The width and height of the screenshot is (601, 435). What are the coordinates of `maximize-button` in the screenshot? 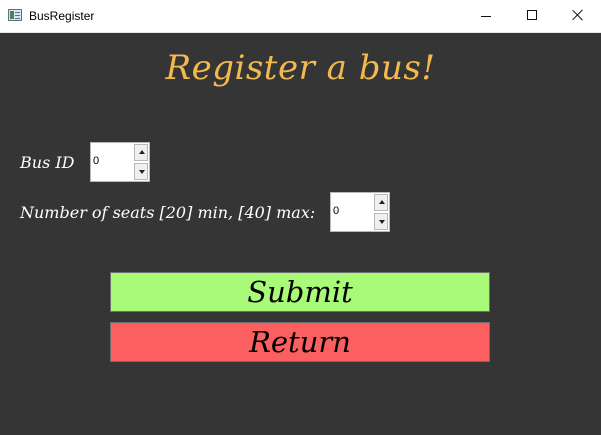 It's located at (532, 16).